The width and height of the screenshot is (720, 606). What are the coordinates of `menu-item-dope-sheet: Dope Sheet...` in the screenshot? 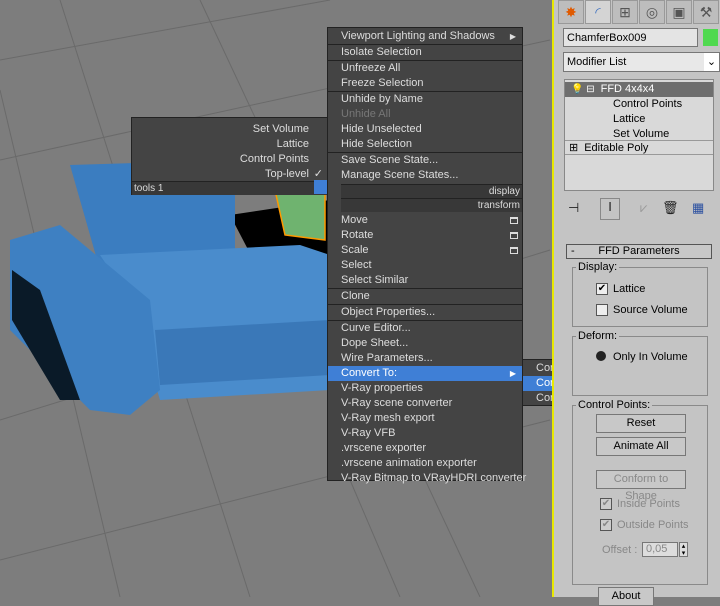 It's located at (425, 343).